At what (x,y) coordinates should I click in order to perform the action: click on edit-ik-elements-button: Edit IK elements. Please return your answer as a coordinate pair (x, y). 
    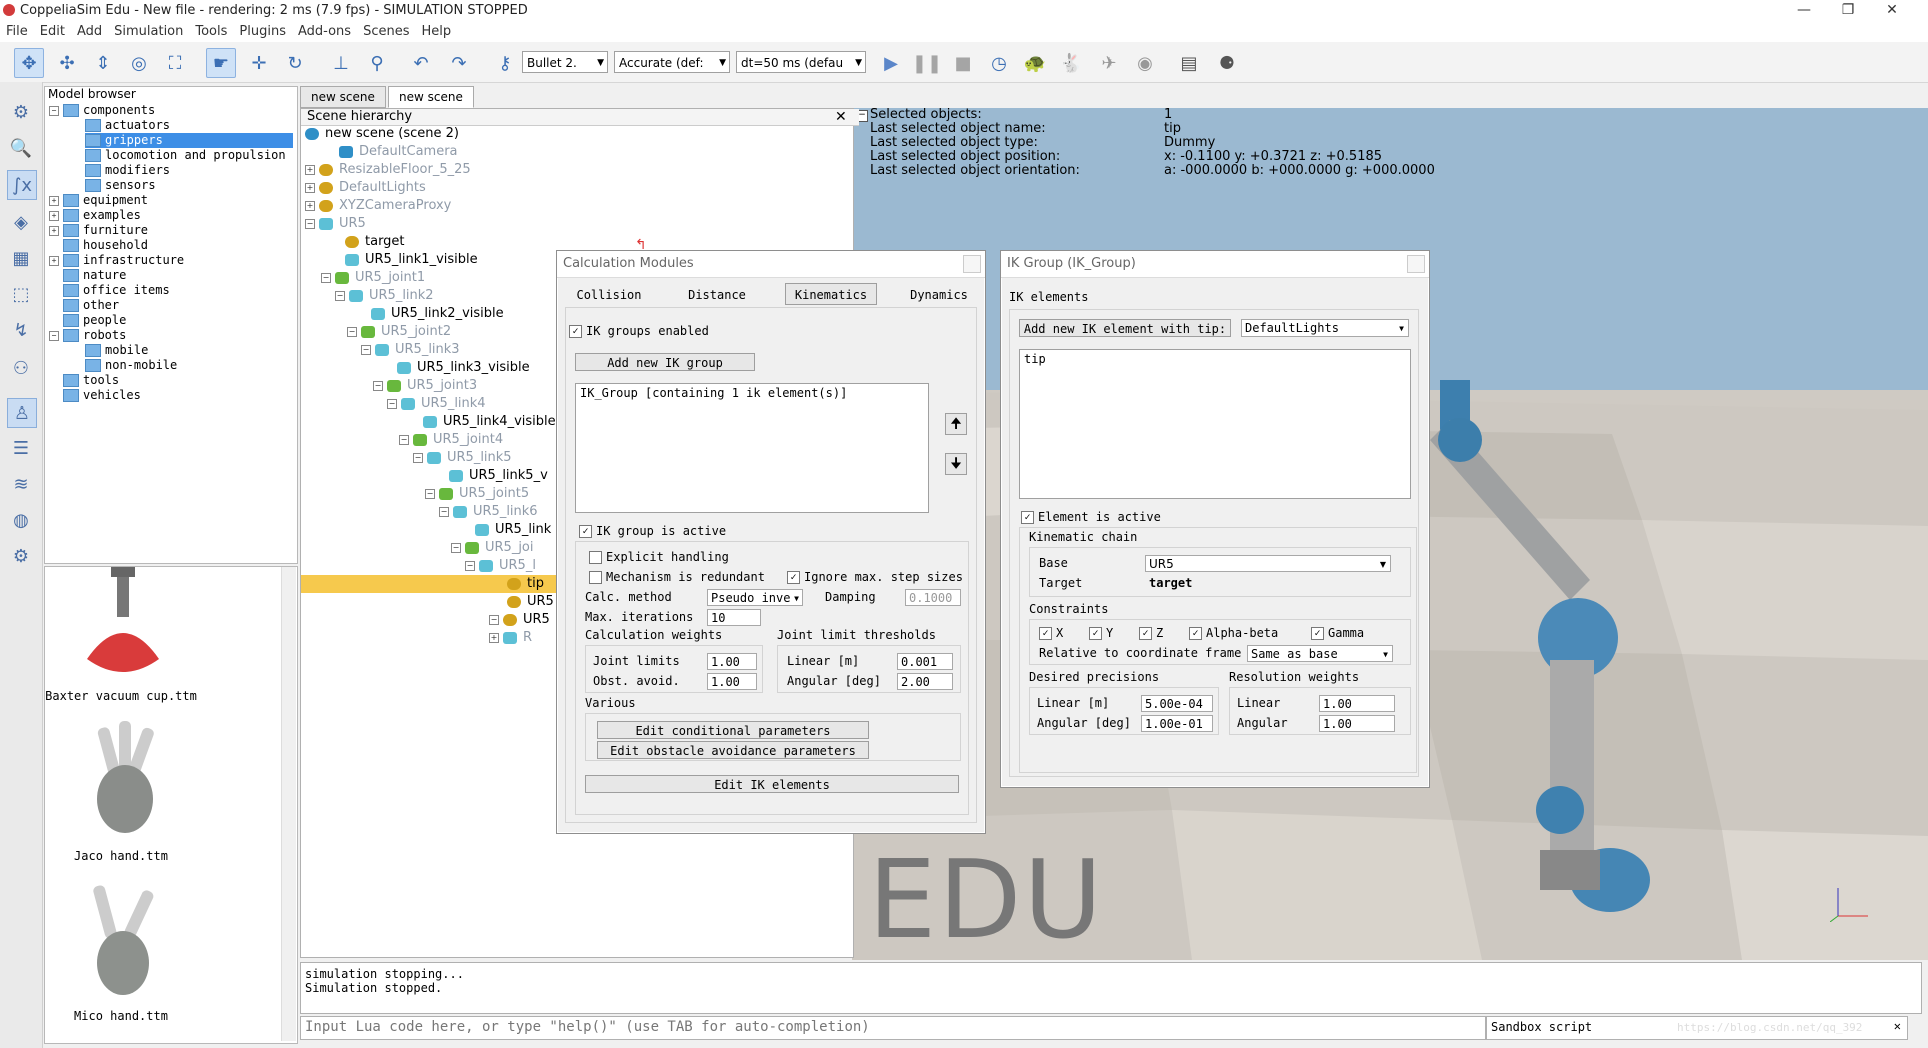
    Looking at the image, I should click on (772, 784).